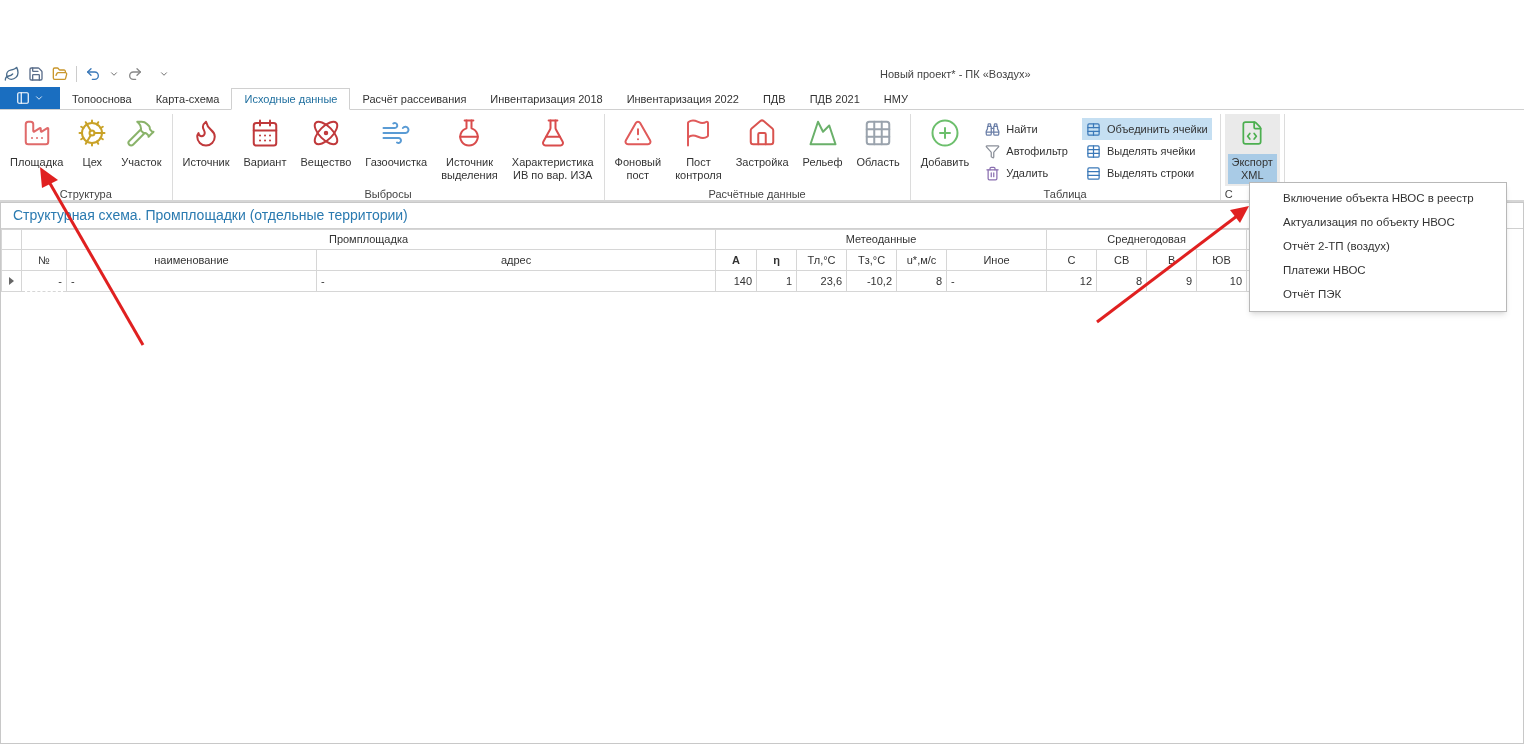 The width and height of the screenshot is (1524, 744). I want to click on trash-icon, so click(993, 173).